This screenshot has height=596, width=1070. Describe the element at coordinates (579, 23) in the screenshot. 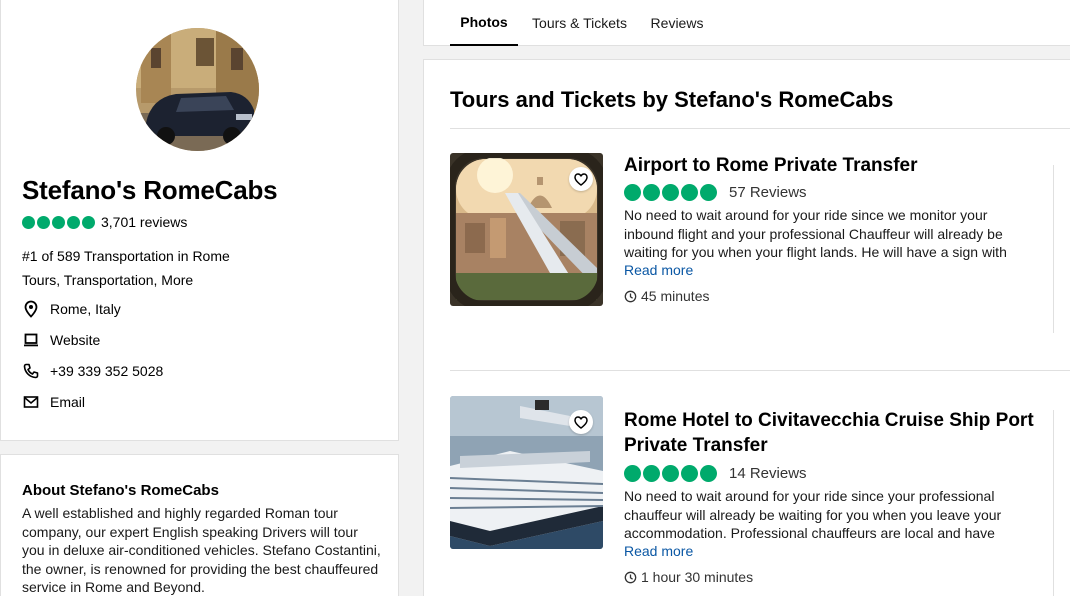

I see `tab-tours-tickets: Tours & Tickets` at that location.